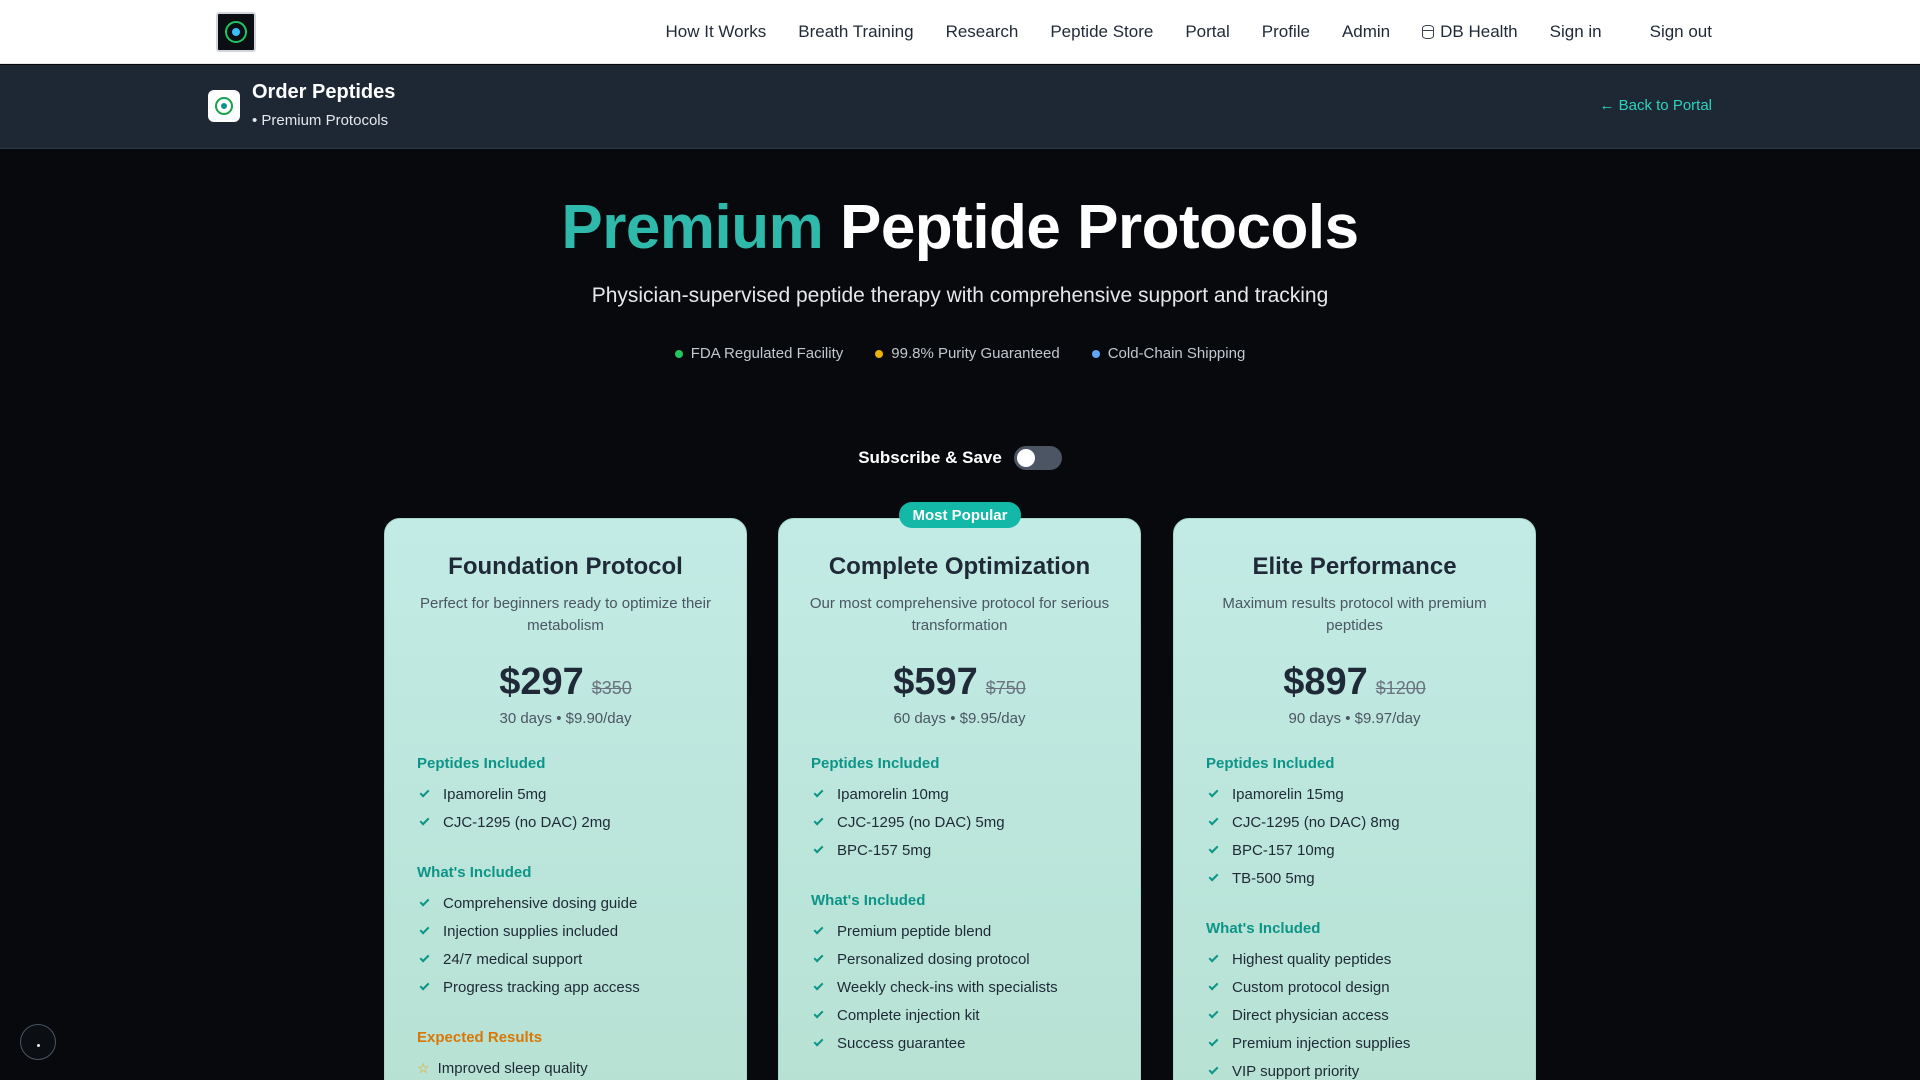 The image size is (1920, 1080). Describe the element at coordinates (1370, 822) in the screenshot. I see `list-item: CJC-1295 (no DAC) 8mg` at that location.